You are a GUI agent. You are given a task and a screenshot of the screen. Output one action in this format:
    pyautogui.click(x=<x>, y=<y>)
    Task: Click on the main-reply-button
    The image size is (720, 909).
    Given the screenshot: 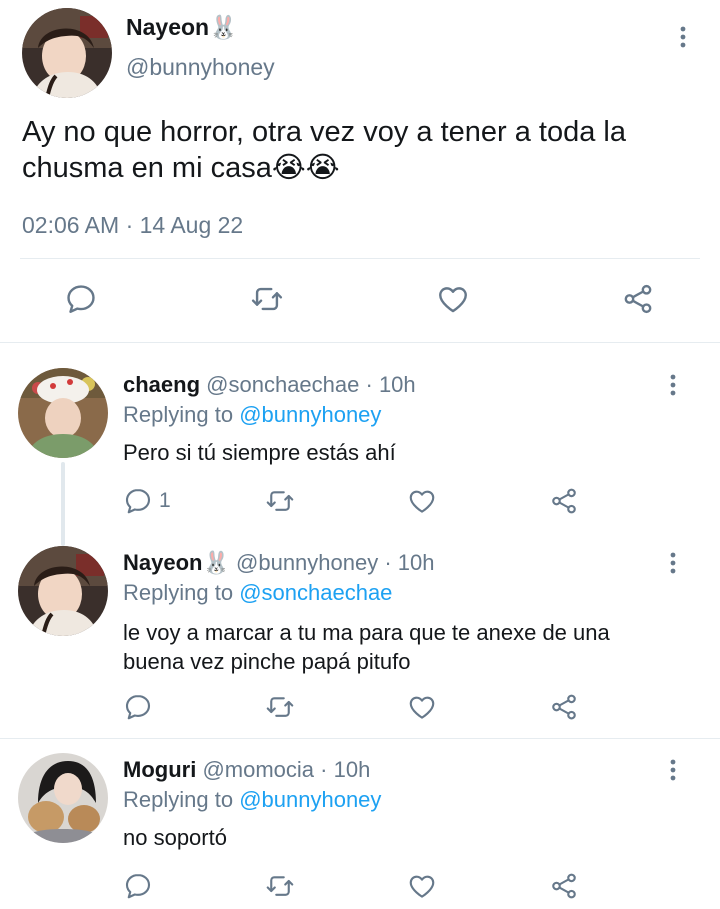 What is the action you would take?
    pyautogui.click(x=81, y=299)
    